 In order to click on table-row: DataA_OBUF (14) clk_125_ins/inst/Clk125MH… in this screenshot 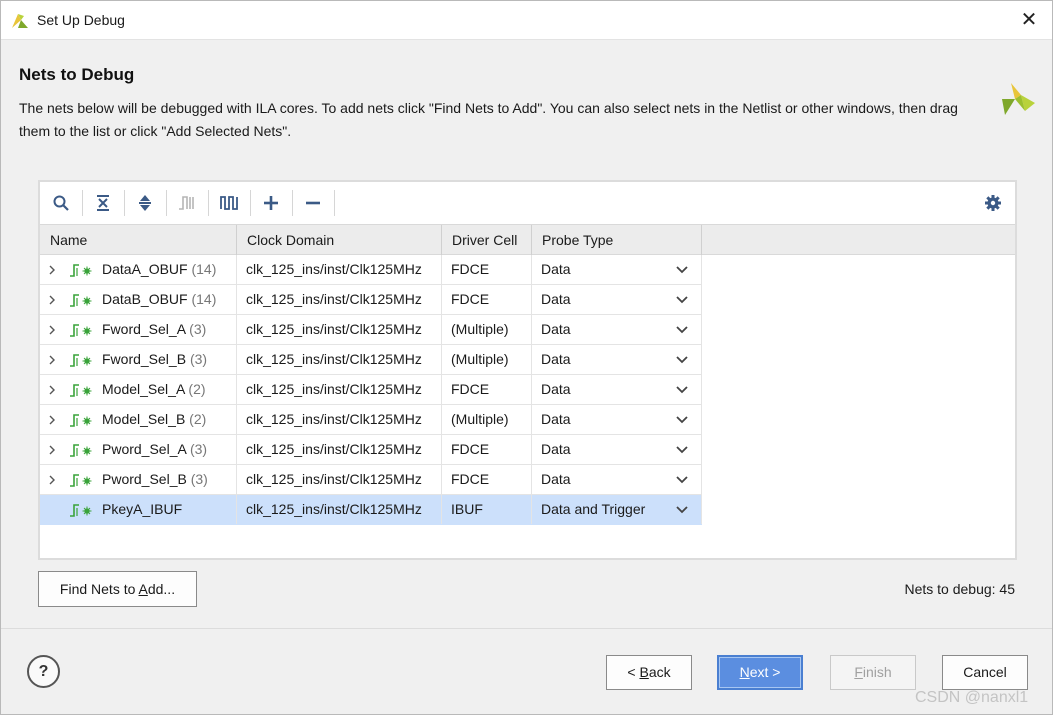, I will do `click(371, 270)`.